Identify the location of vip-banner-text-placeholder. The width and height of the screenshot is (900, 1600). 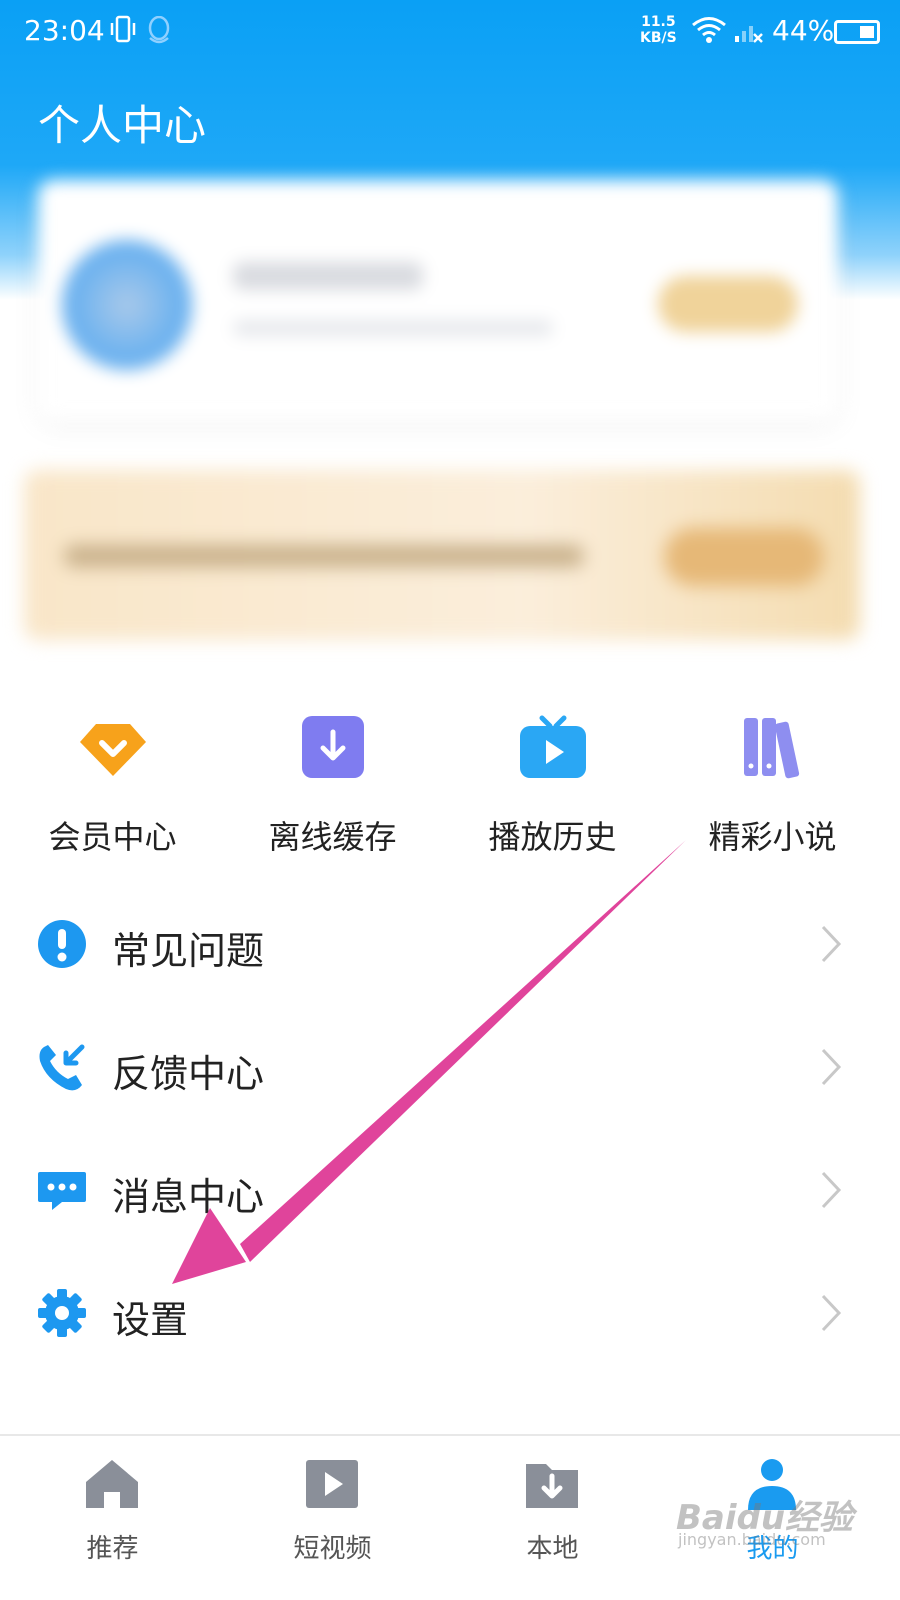
(324, 556).